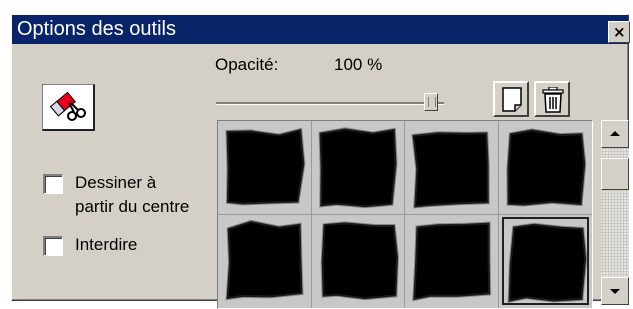 Image resolution: width=633 pixels, height=309 pixels. Describe the element at coordinates (132, 206) in the screenshot. I see `draw-from-center-label-line2: partir du centre` at that location.